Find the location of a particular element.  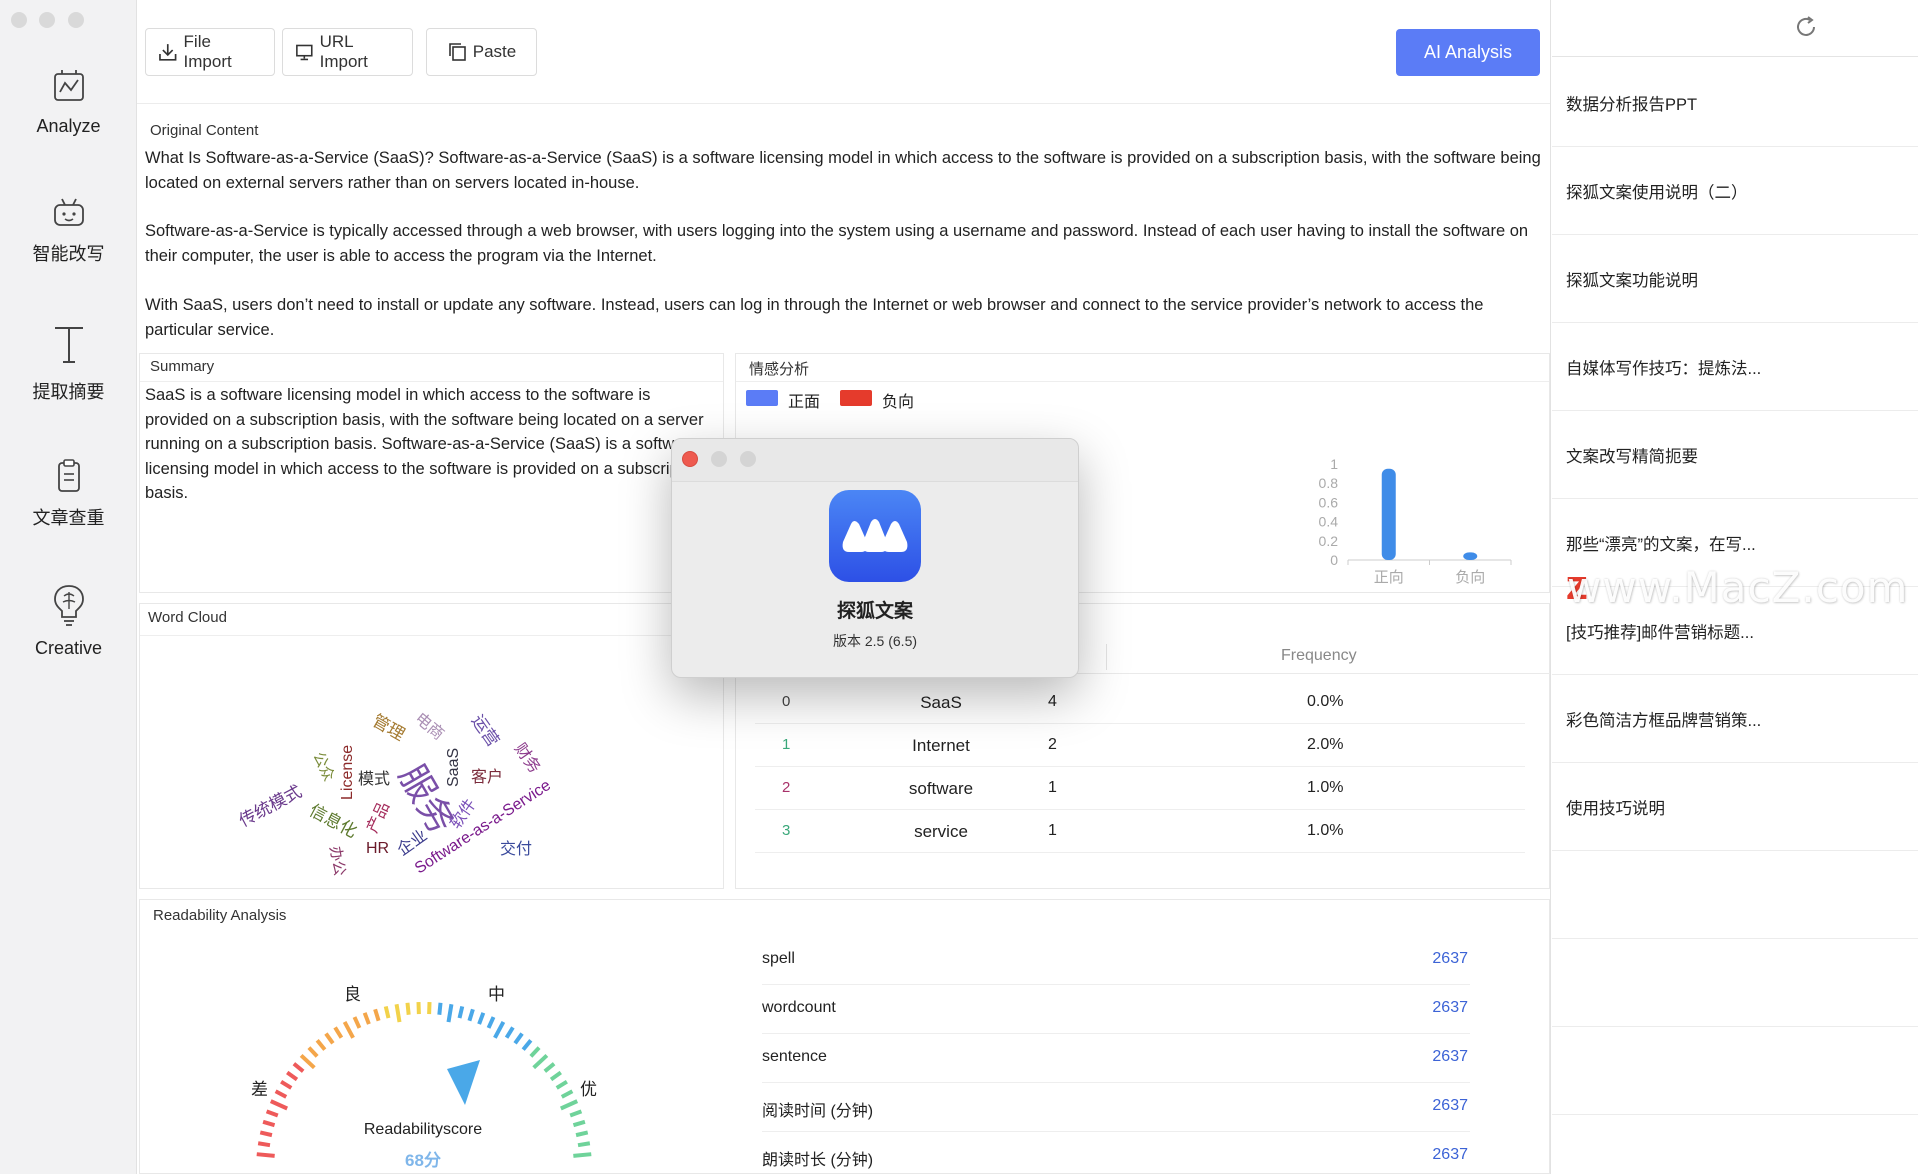

readability-value: 2637 is located at coordinates (1450, 1056).